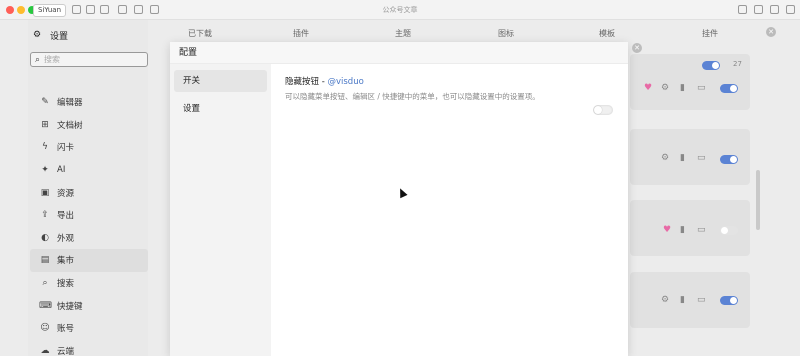 Image resolution: width=800 pixels, height=356 pixels. I want to click on nav-item-search: ⌕ 搜索, so click(89, 283).